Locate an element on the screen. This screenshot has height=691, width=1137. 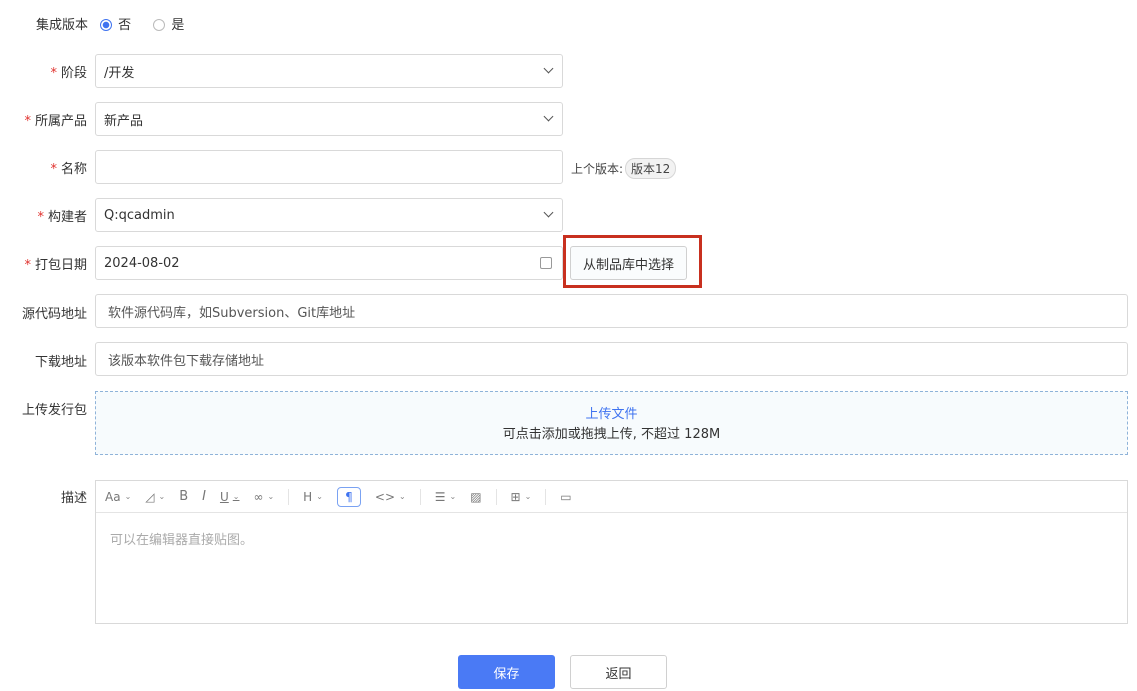
product-select: 新产品 is located at coordinates (329, 119).